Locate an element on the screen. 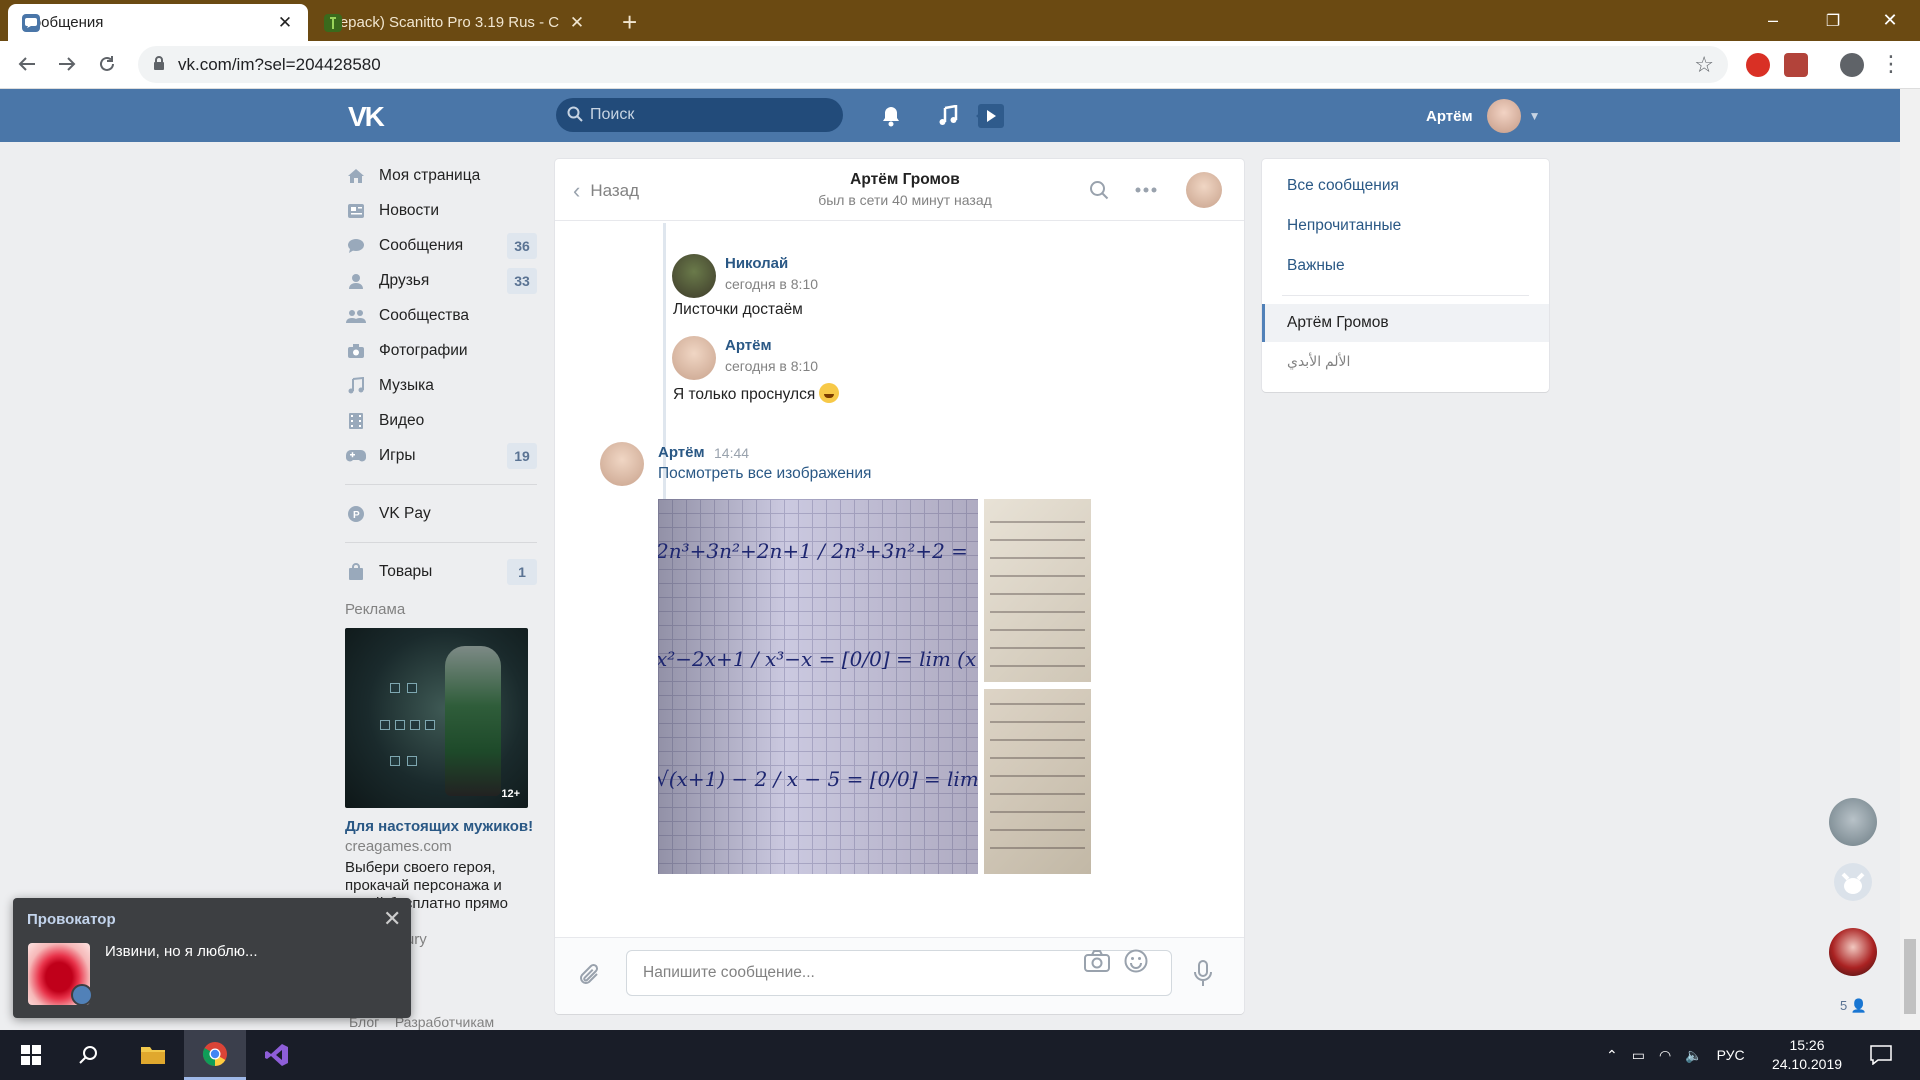  chevron-up-icon: ⌃ is located at coordinates (1612, 1055).